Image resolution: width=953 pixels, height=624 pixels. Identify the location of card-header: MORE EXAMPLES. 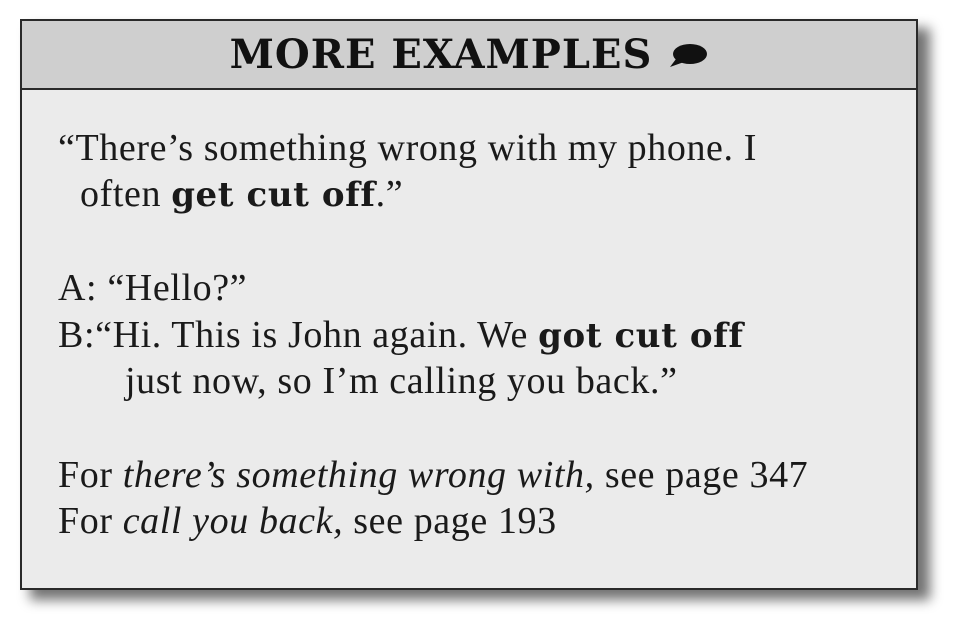
(469, 55).